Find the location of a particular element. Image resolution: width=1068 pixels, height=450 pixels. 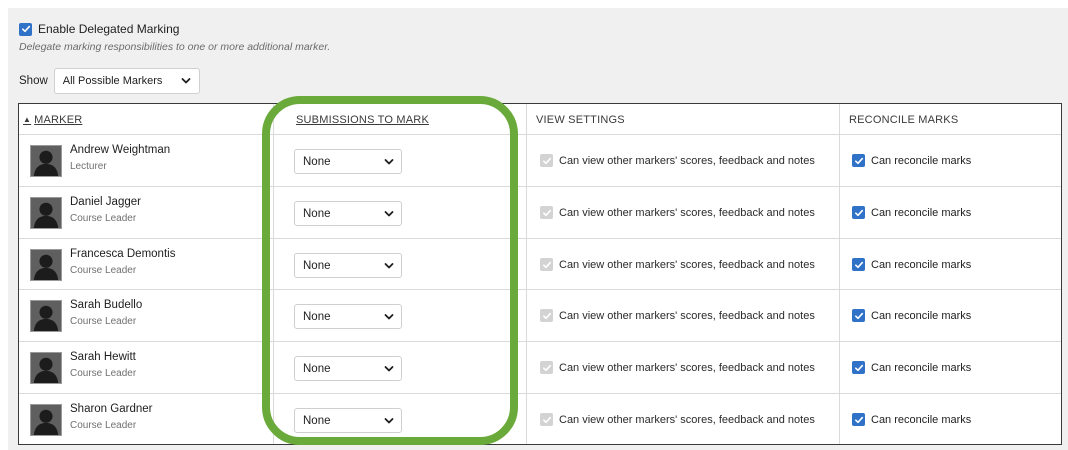

marker-name: Sharon Gardner is located at coordinates (111, 409).